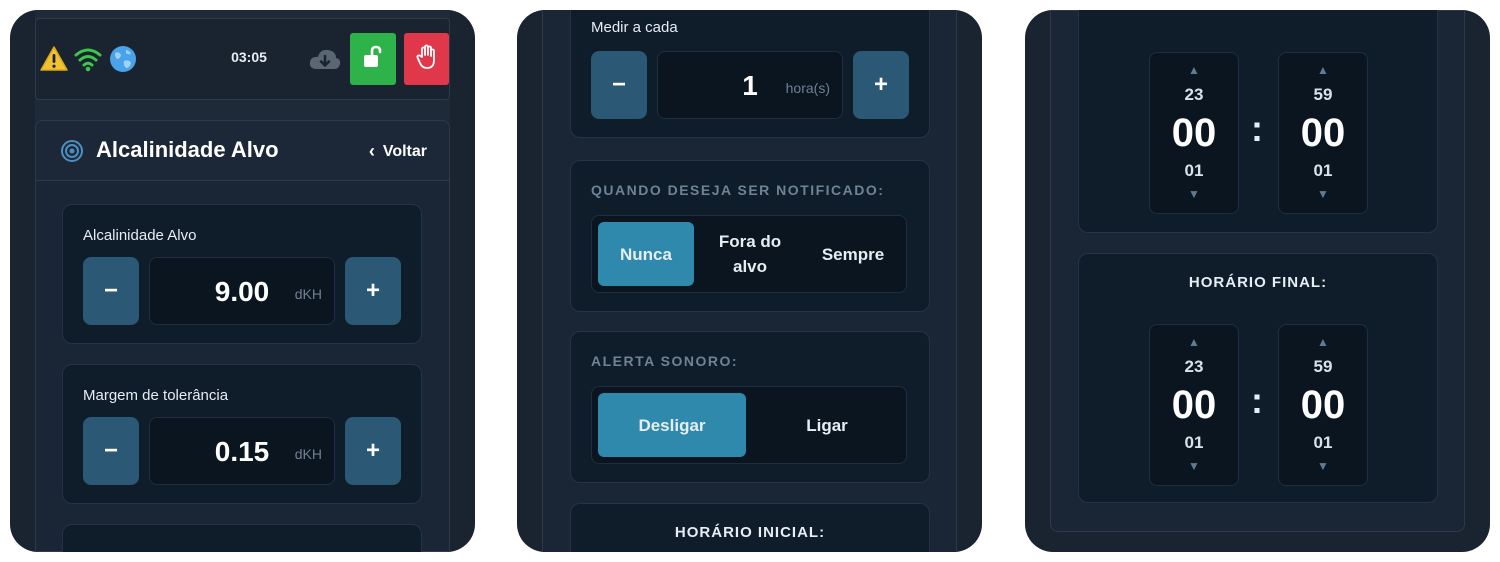 This screenshot has height=562, width=1500. Describe the element at coordinates (88, 59) in the screenshot. I see `wifi-icon` at that location.